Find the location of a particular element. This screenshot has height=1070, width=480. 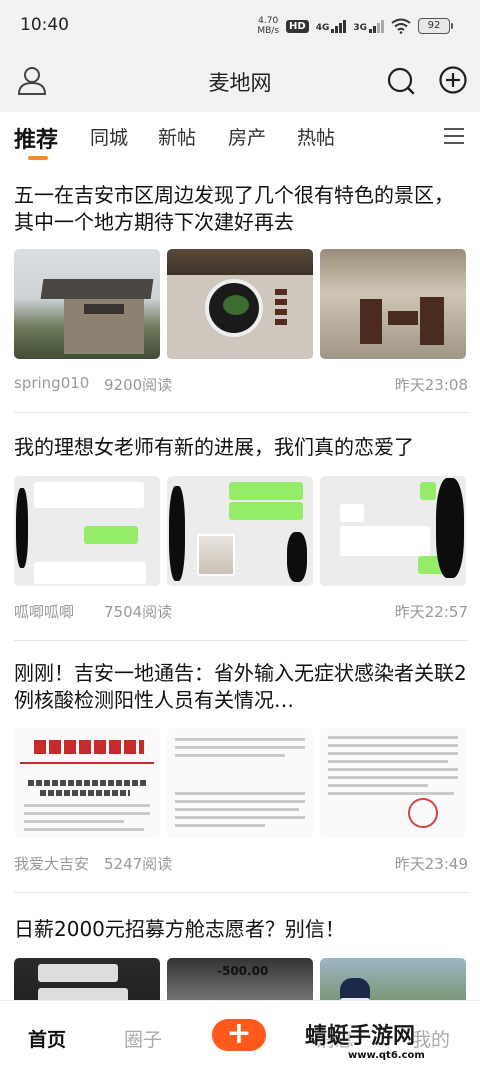

doc-heading-graphic is located at coordinates (89, 747).